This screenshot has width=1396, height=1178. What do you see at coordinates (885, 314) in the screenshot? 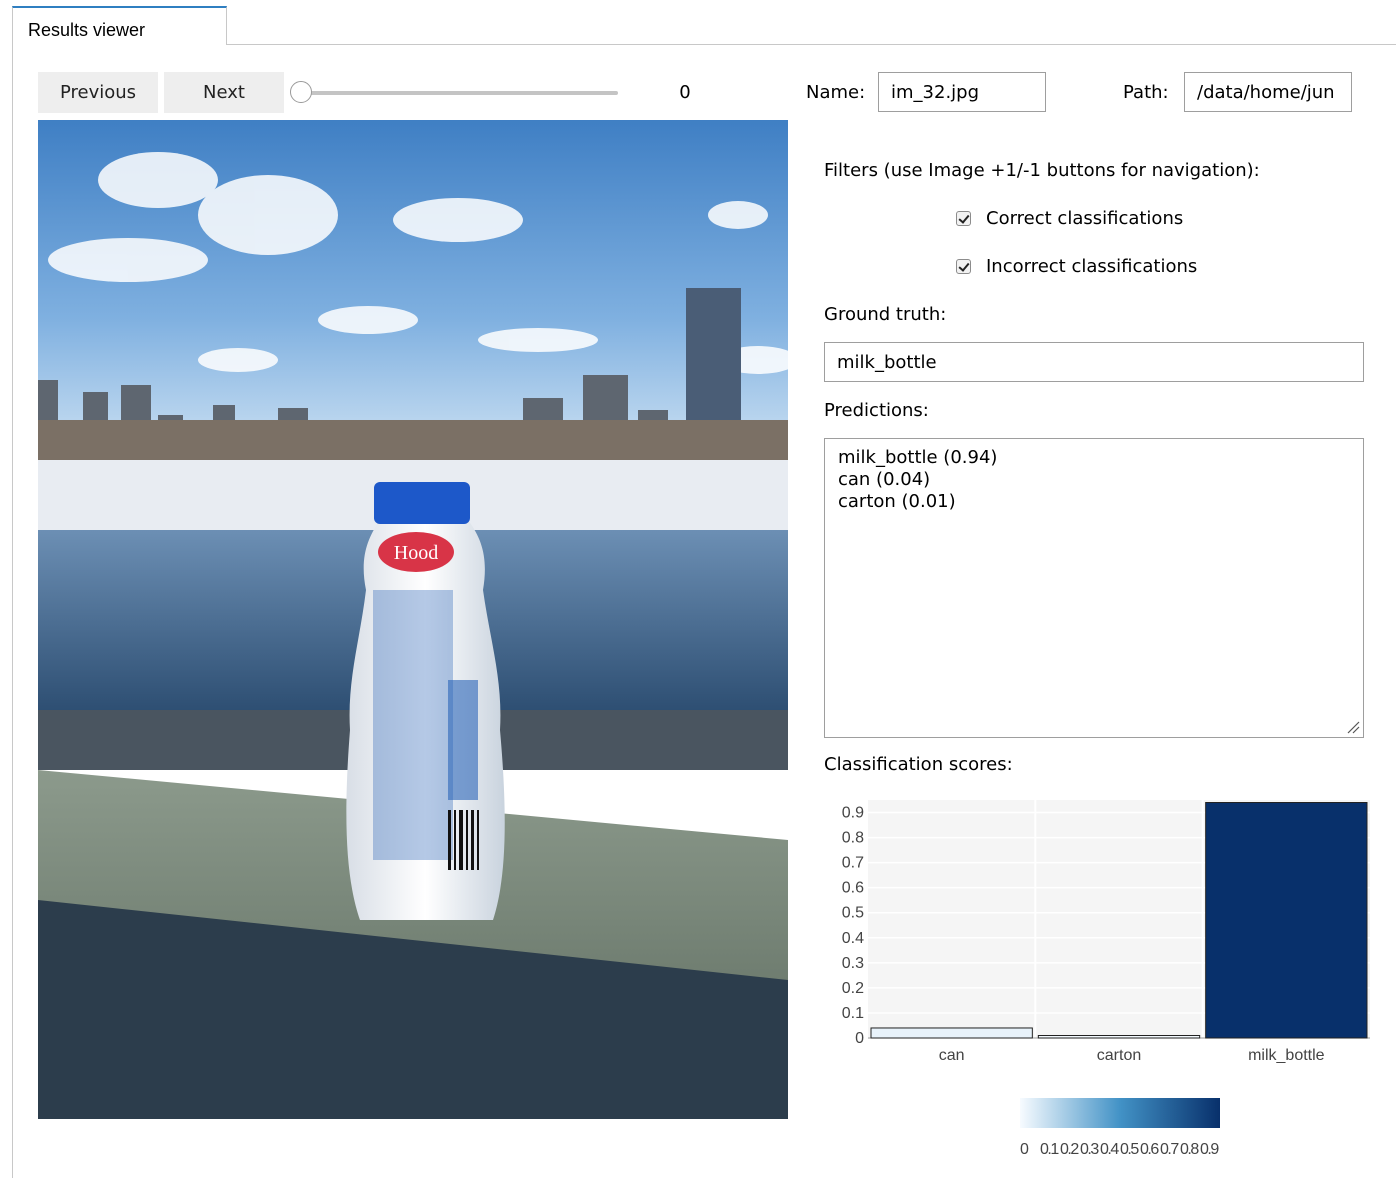
I see `ground-truth-label: Ground truth:` at bounding box center [885, 314].